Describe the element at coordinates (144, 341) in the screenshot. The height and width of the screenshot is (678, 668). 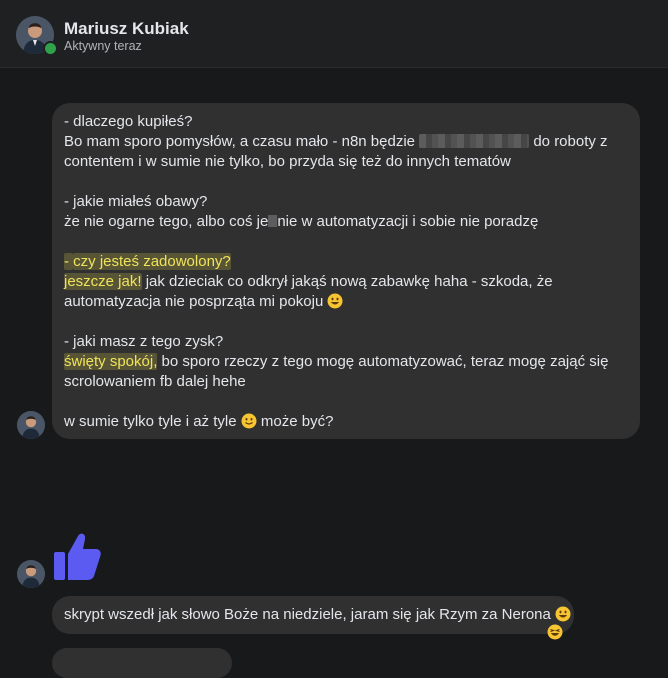
I see `message-line: - jaki masz z tego zysk?` at that location.